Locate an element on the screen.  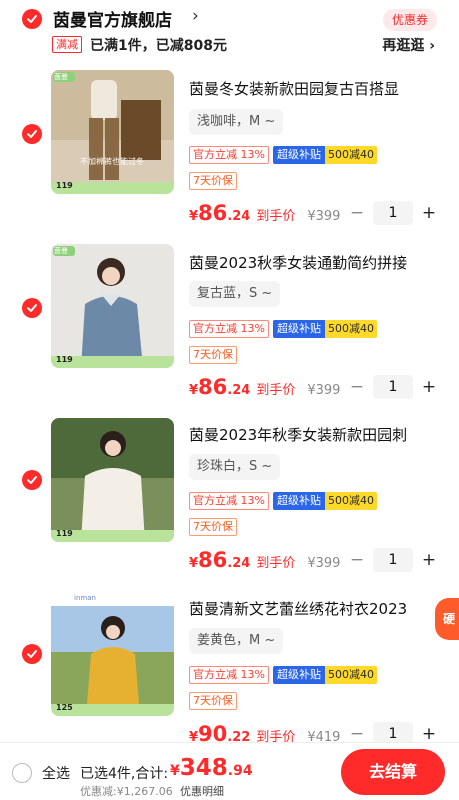
quantity-stepper: − 1 + is located at coordinates (393, 213).